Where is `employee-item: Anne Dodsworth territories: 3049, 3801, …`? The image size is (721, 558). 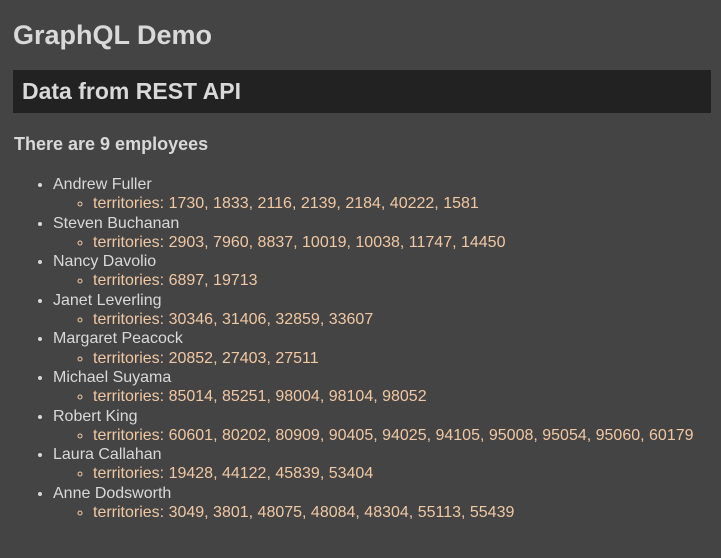 employee-item: Anne Dodsworth territories: 3049, 3801, … is located at coordinates (382, 503).